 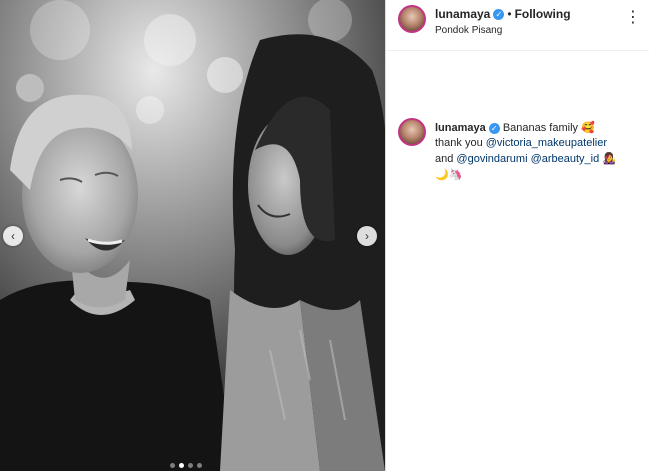 What do you see at coordinates (181, 465) in the screenshot?
I see `carousel-dot-active` at bounding box center [181, 465].